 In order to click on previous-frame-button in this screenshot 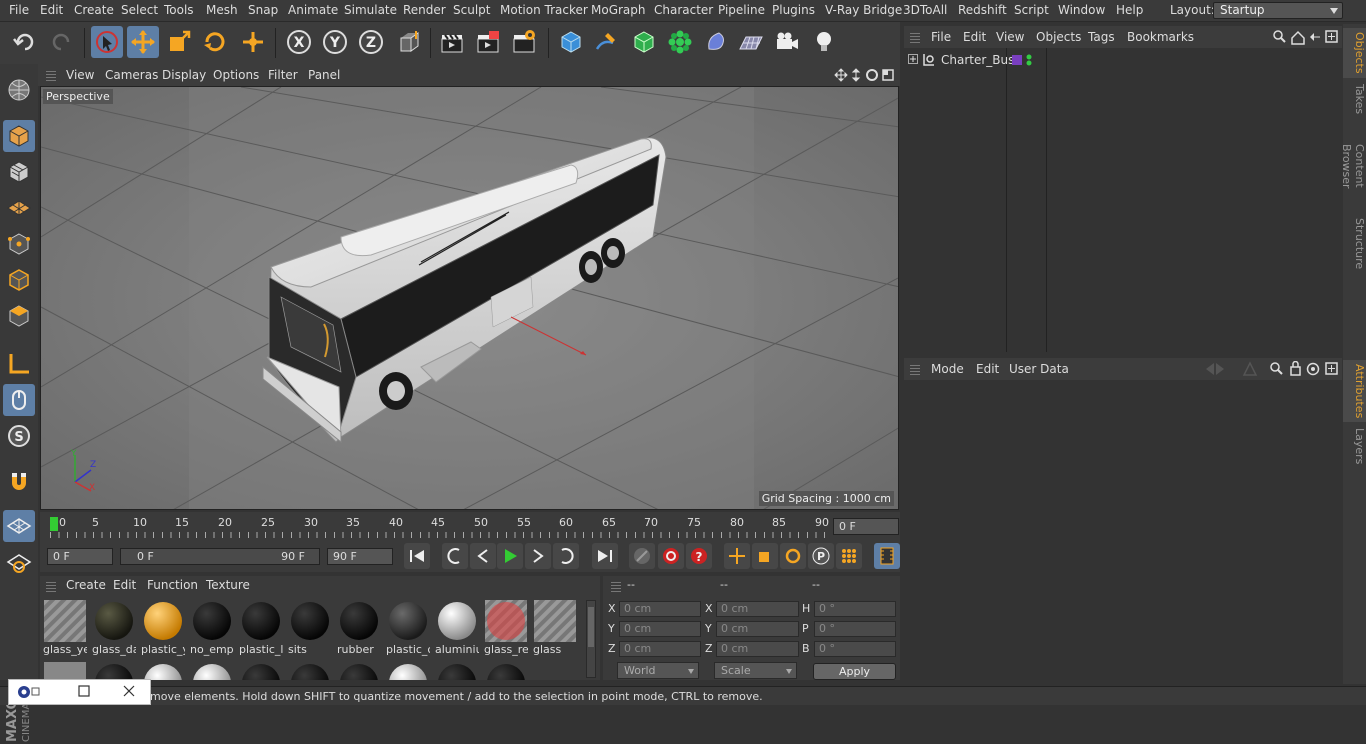, I will do `click(483, 556)`.